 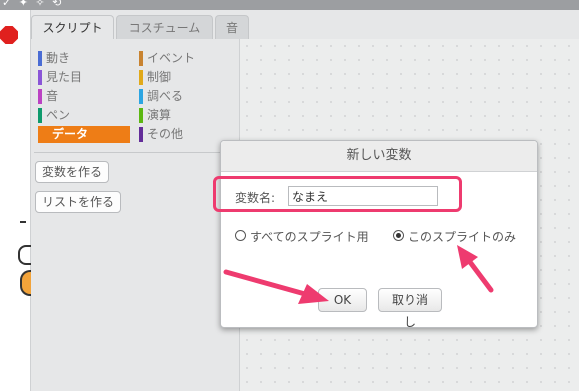 What do you see at coordinates (164, 27) in the screenshot?
I see `tab-costumes: コスチューム` at bounding box center [164, 27].